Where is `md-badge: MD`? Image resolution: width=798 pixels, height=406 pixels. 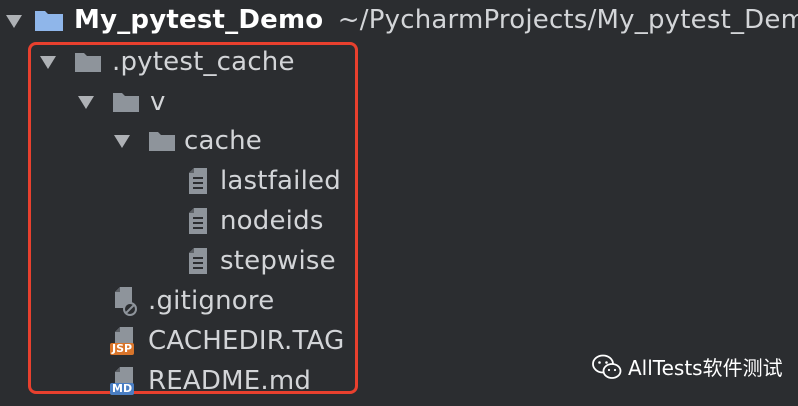 md-badge: MD is located at coordinates (122, 388).